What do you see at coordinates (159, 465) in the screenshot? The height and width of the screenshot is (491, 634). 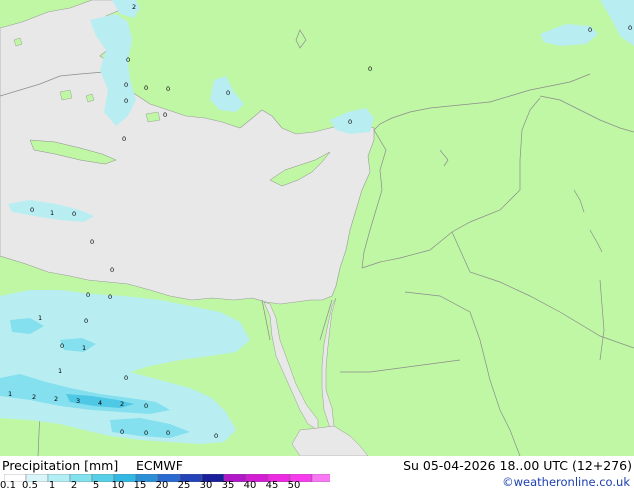 I see `model-label: ECMWF` at bounding box center [159, 465].